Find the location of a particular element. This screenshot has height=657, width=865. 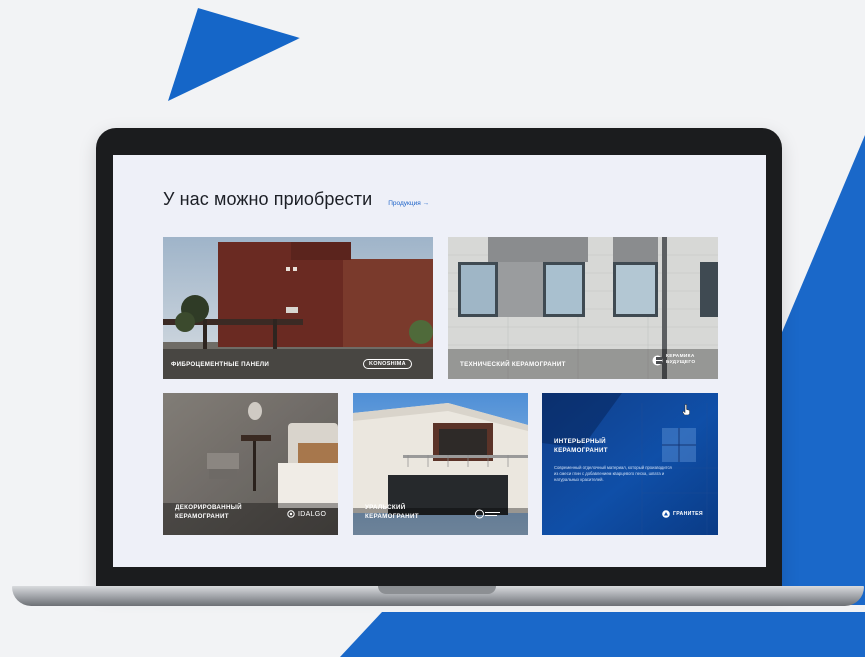

card-title: ФИБРОЦЕМЕНТНЫЕ ПАНЕЛИ is located at coordinates (220, 364).